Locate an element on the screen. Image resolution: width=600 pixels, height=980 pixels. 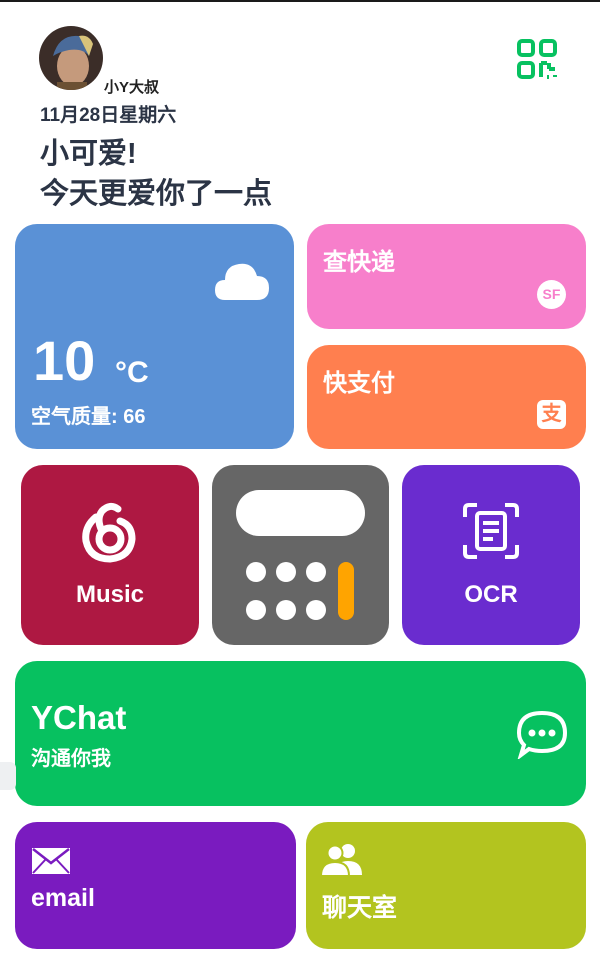
netease-music-icon is located at coordinates (109, 532).